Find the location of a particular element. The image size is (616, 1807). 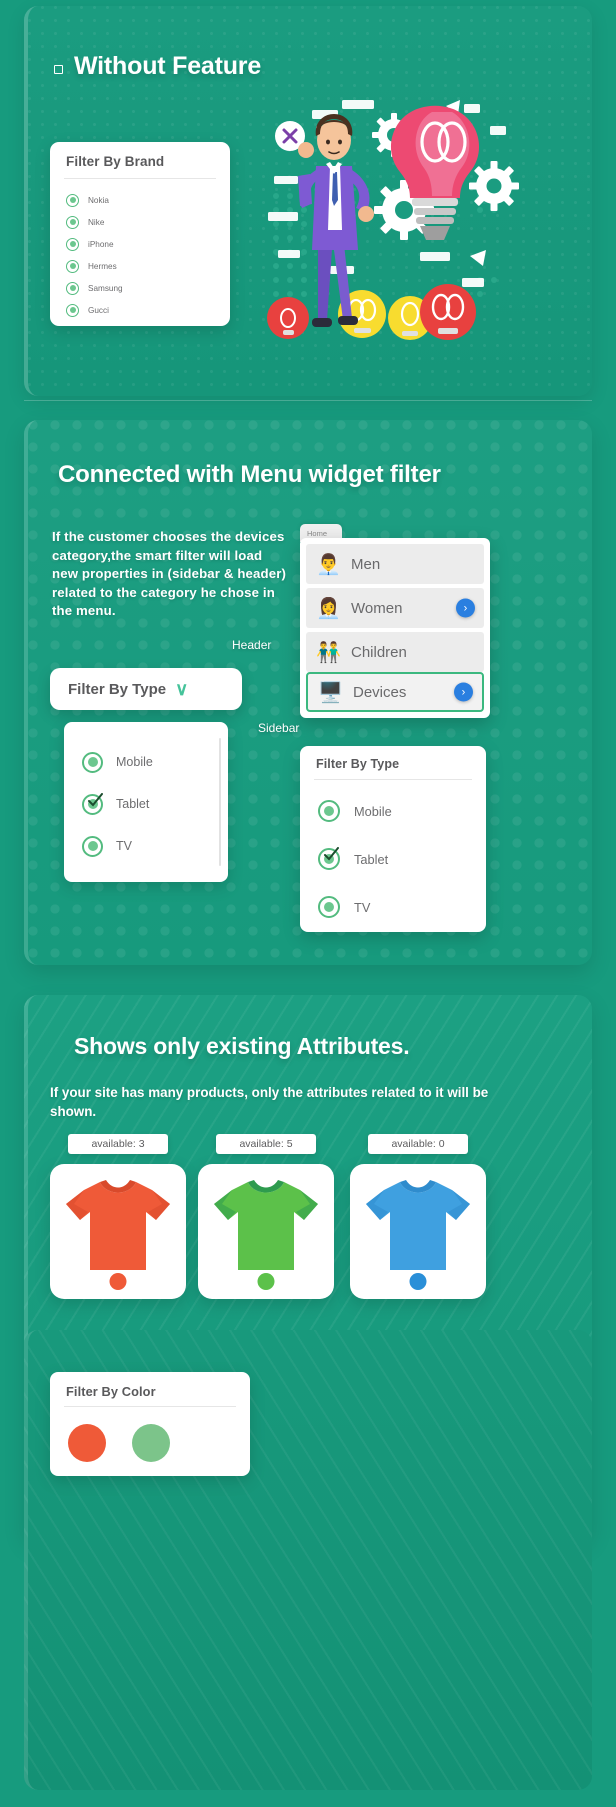

filter-by-type-header-label: Filter By Type is located at coordinates (117, 689).